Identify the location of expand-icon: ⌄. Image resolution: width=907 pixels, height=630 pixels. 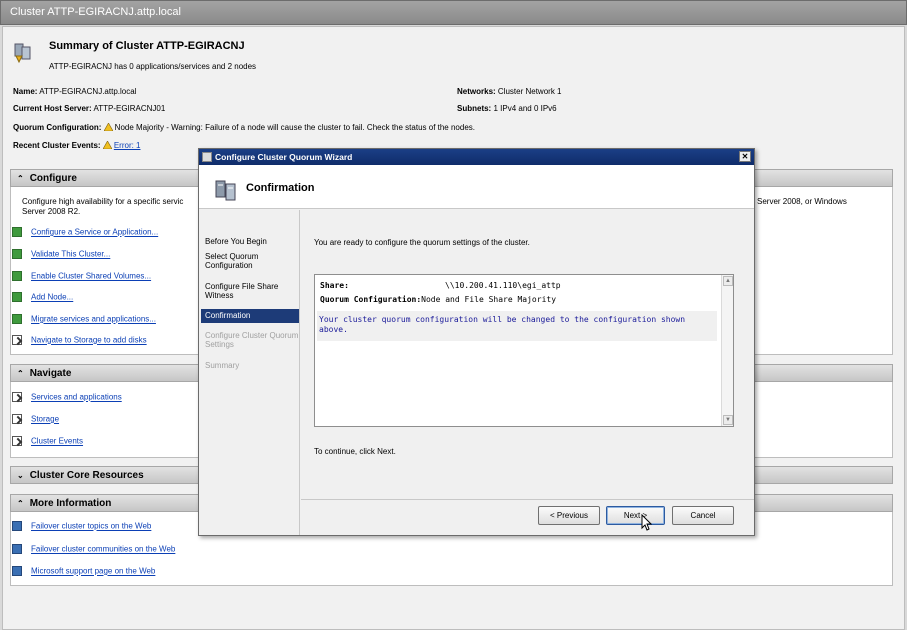
(20, 475).